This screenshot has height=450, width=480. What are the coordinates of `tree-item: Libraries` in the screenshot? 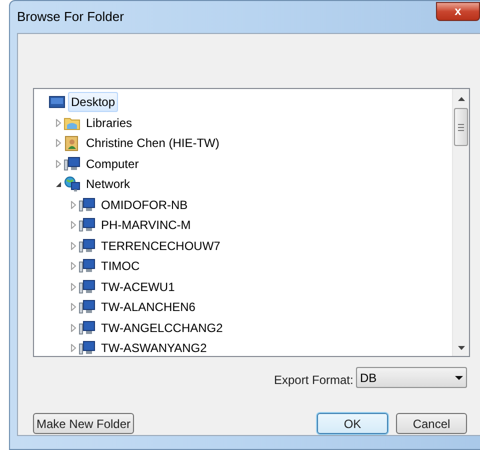 It's located at (109, 122).